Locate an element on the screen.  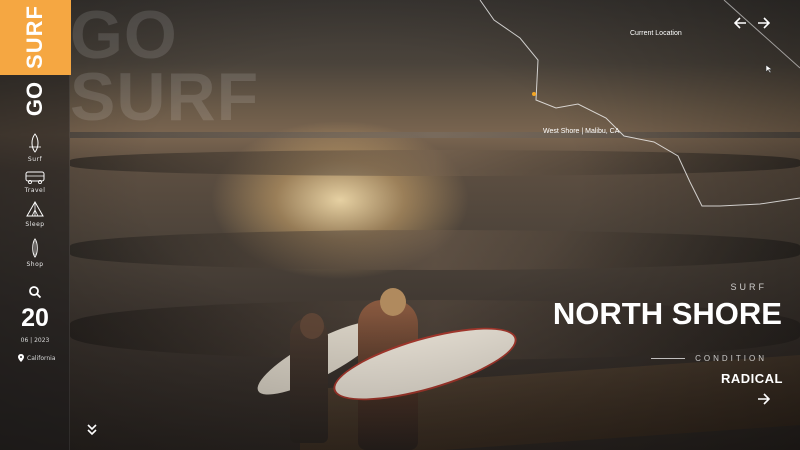
condition-row: CONDITION is located at coordinates (709, 358).